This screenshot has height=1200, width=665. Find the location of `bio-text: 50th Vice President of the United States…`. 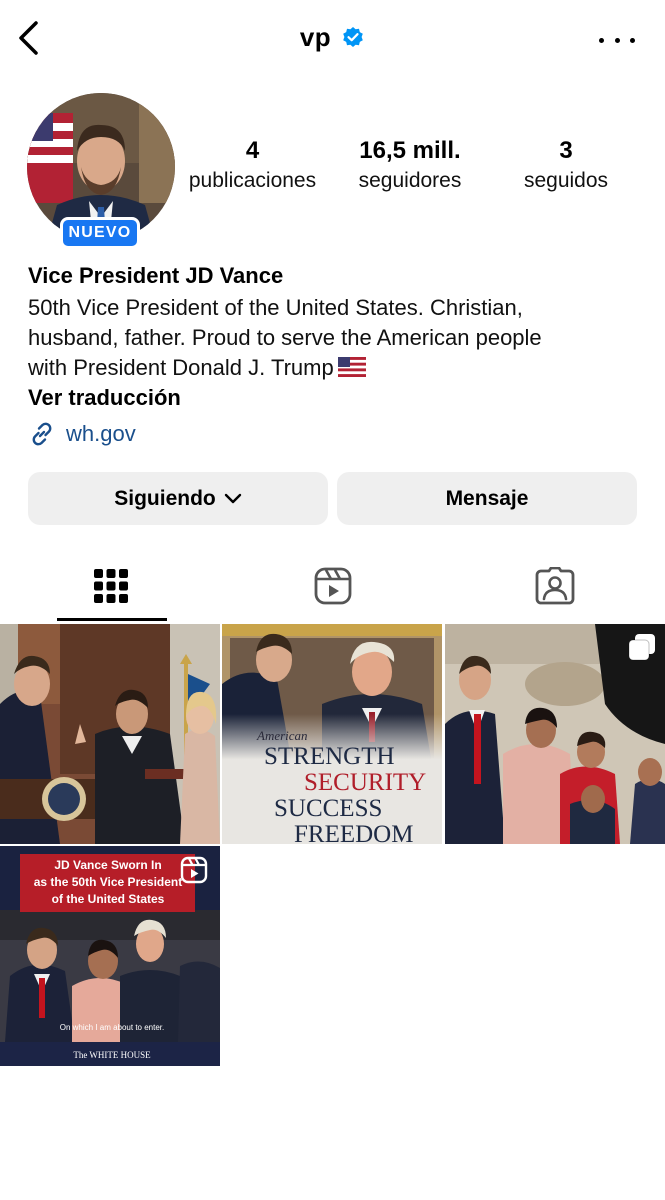

bio-text: 50th Vice President of the United States… is located at coordinates (338, 338).